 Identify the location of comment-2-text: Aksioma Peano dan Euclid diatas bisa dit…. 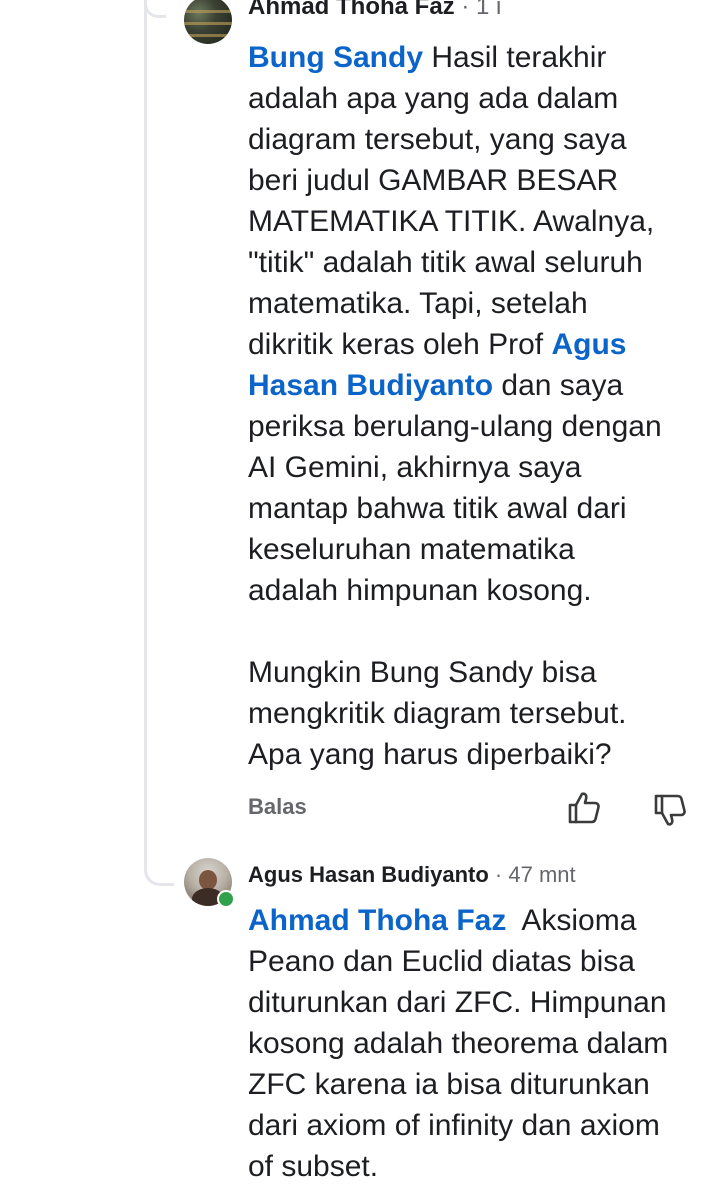
(458, 1043).